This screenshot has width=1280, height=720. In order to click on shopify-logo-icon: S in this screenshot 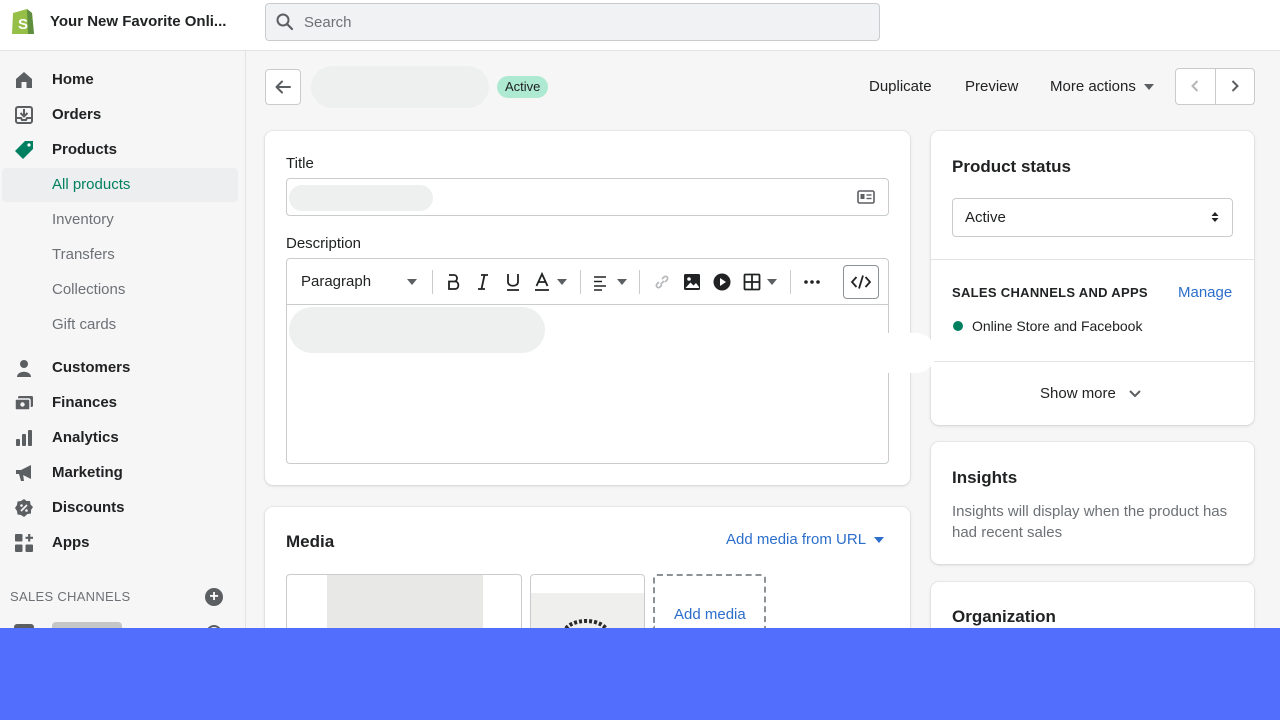, I will do `click(22, 21)`.